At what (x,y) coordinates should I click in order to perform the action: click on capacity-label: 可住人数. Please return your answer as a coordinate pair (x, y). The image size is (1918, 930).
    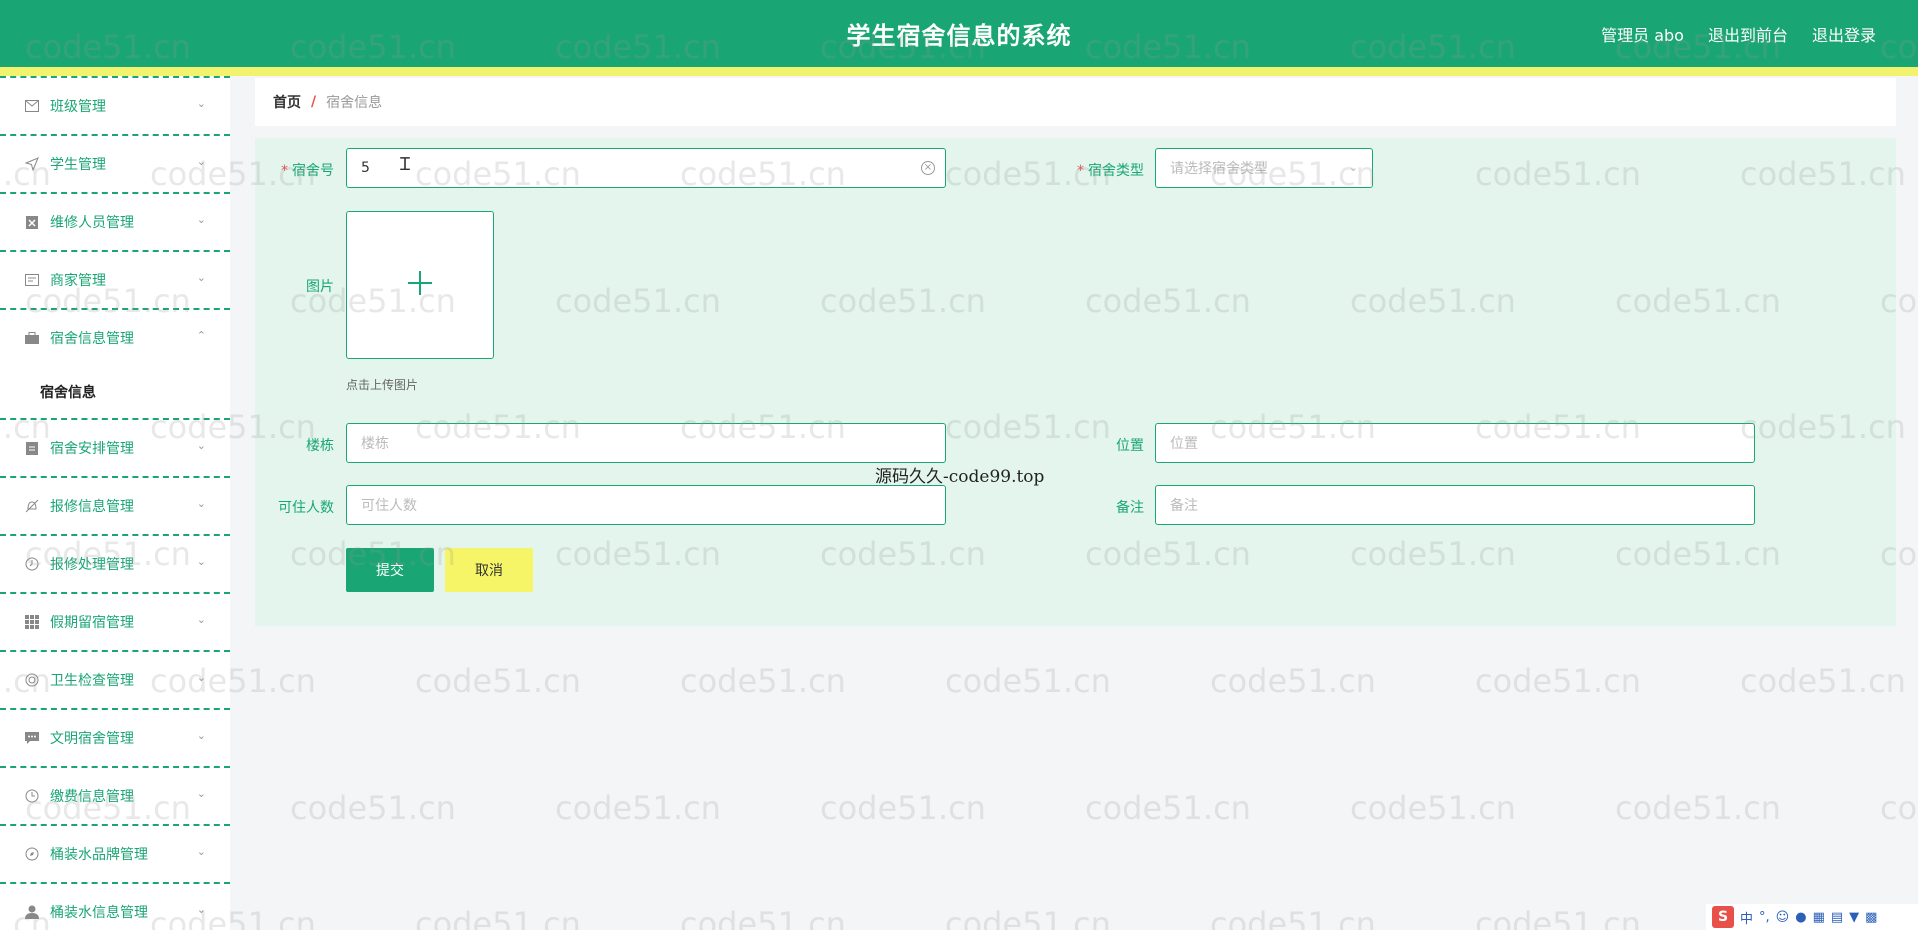
    Looking at the image, I should click on (306, 508).